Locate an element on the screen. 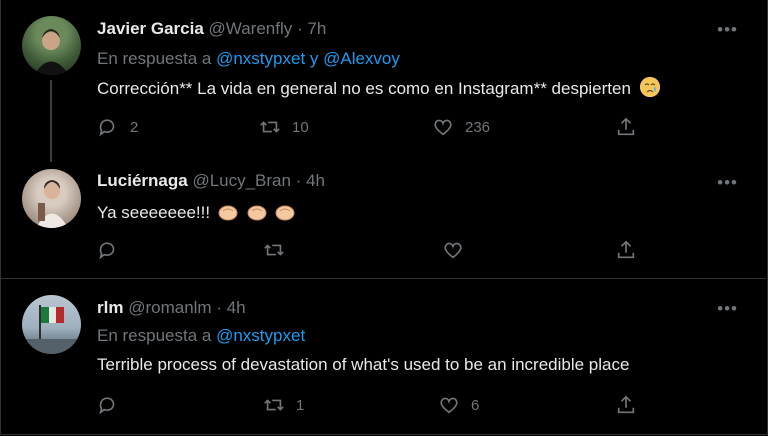 This screenshot has height=436, width=768. retweet-count: 10 is located at coordinates (300, 127).